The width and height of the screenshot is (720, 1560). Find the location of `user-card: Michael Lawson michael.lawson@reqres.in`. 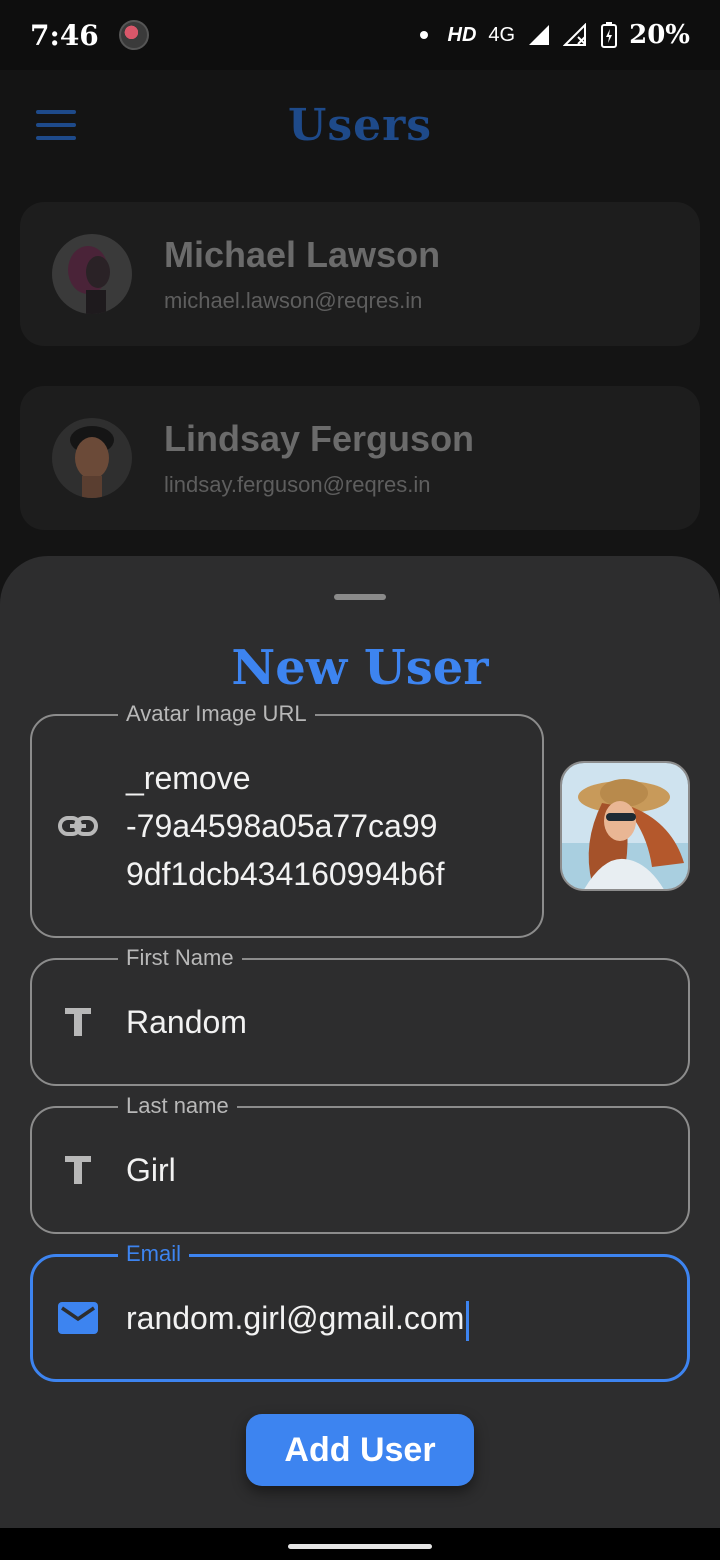

user-card: Michael Lawson michael.lawson@reqres.in is located at coordinates (360, 274).